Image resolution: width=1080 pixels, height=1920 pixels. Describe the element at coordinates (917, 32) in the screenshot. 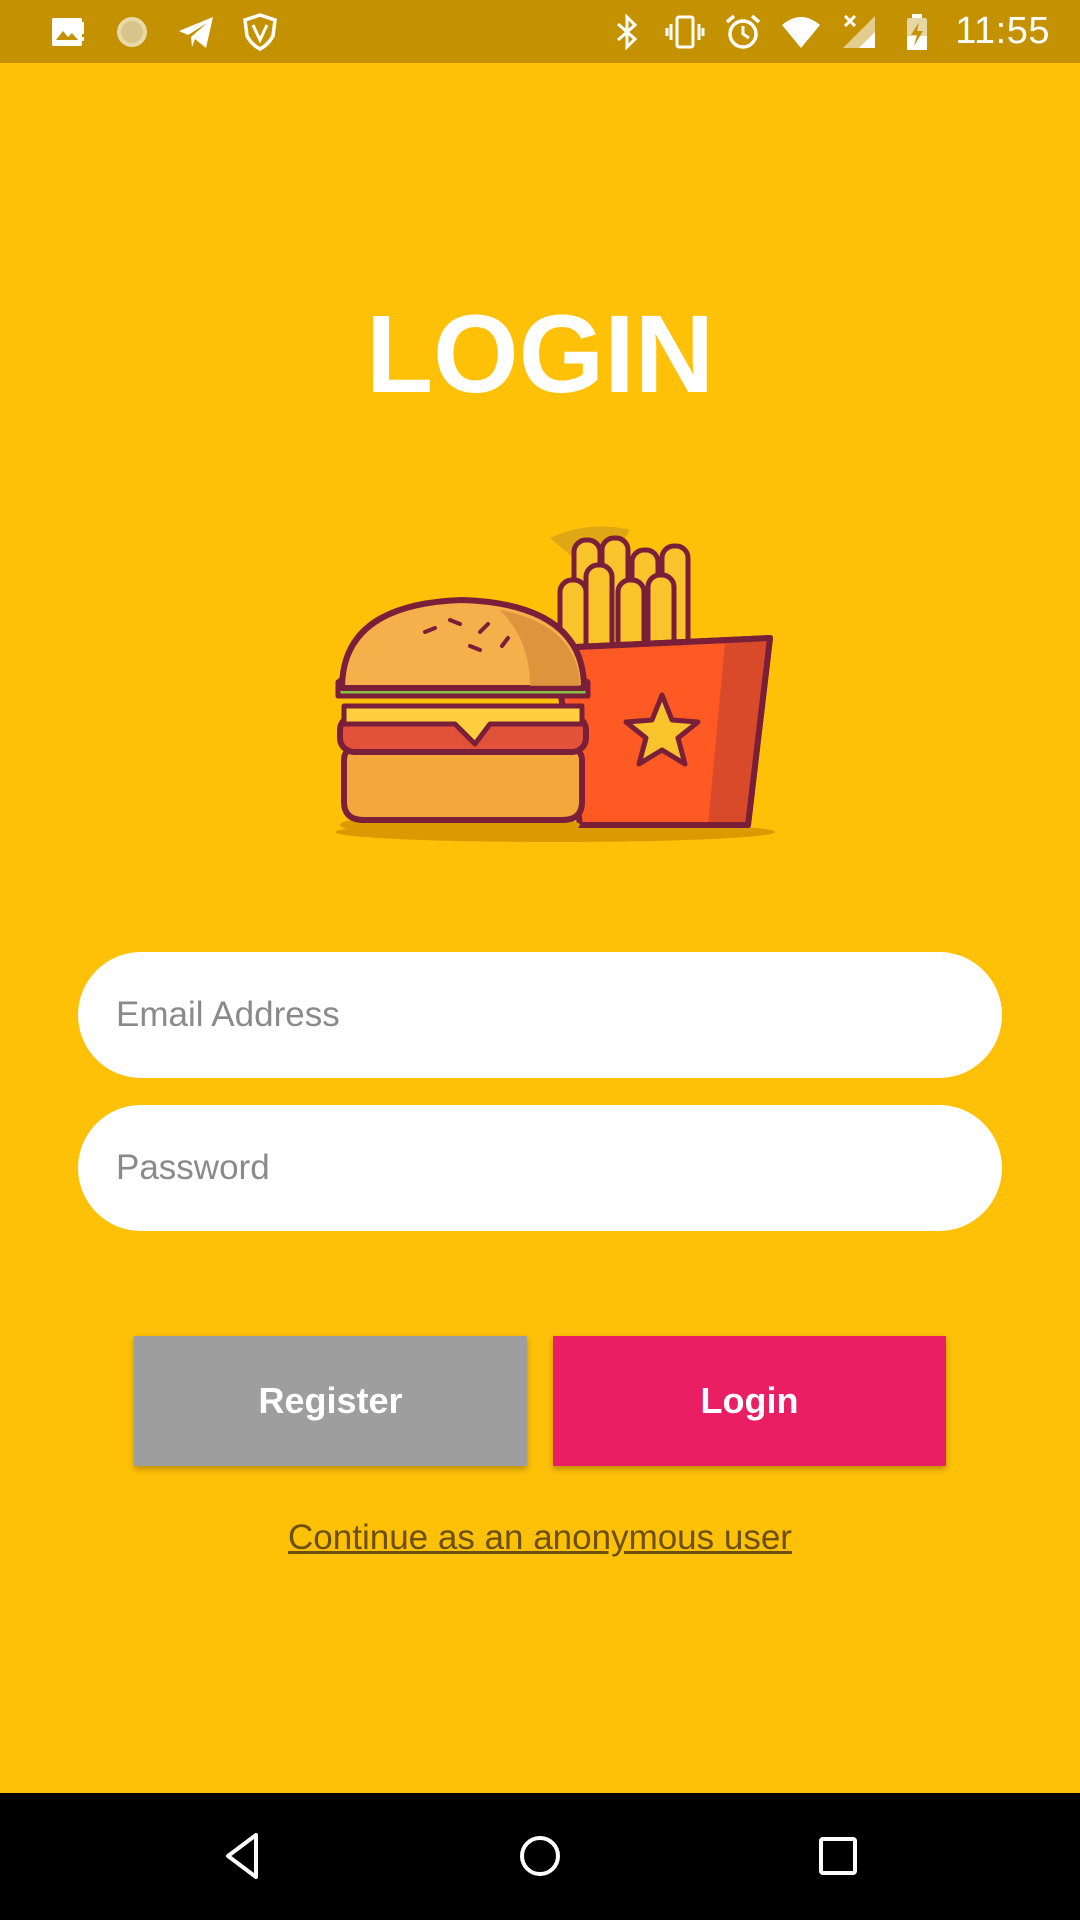

I see `battery-charging-icon` at that location.